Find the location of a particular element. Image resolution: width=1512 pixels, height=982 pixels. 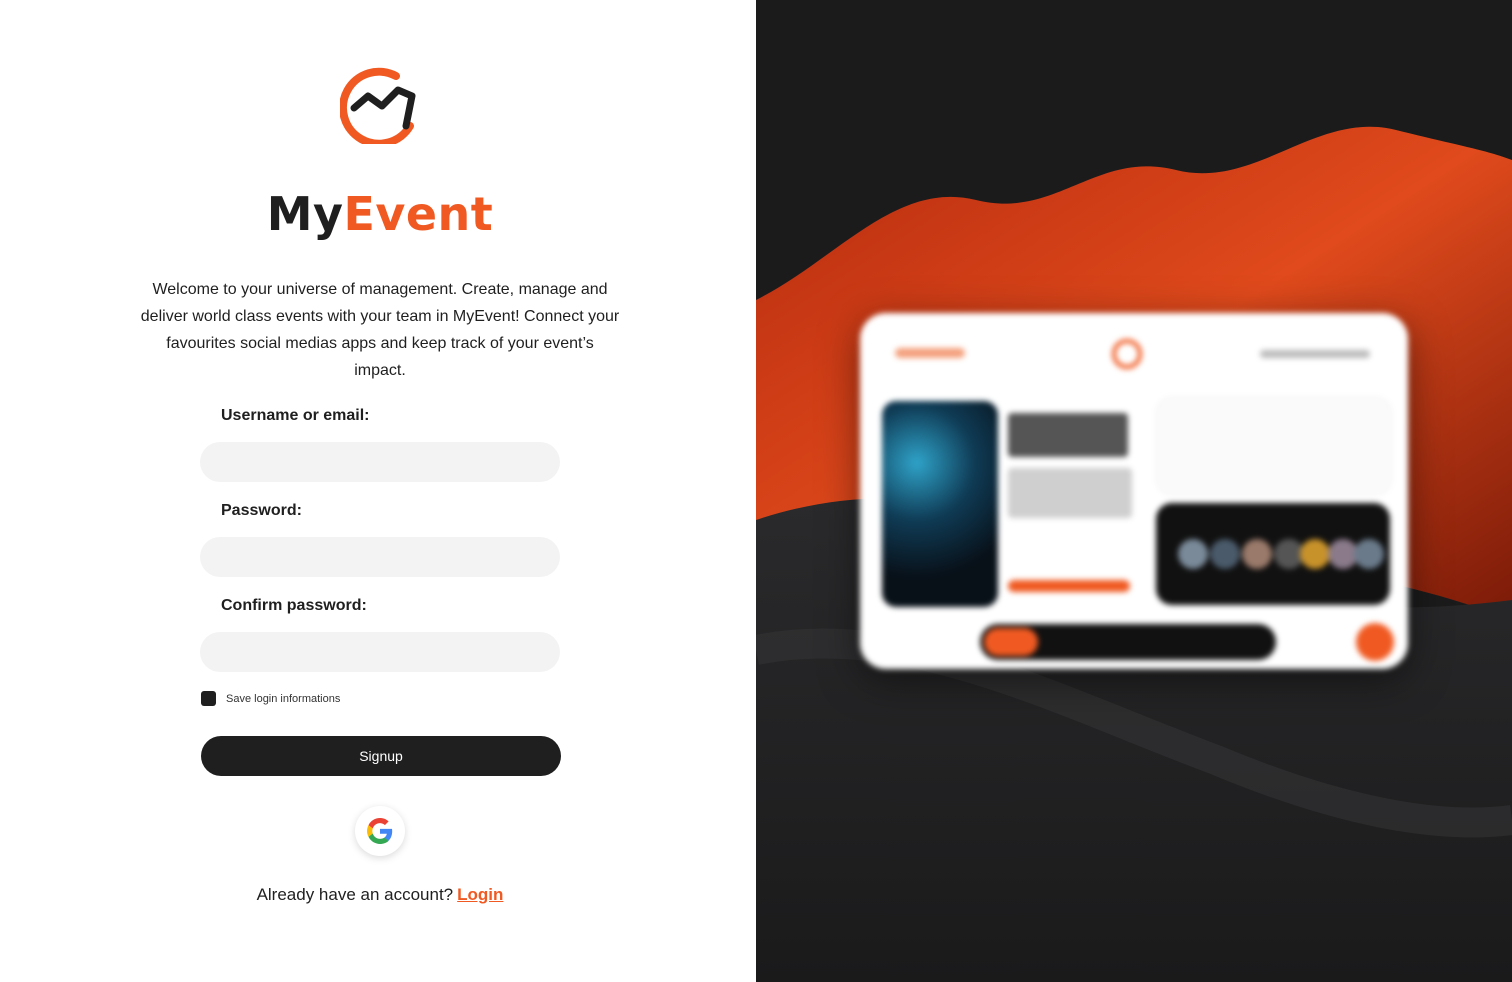

username-label: Username or email: is located at coordinates (295, 415).